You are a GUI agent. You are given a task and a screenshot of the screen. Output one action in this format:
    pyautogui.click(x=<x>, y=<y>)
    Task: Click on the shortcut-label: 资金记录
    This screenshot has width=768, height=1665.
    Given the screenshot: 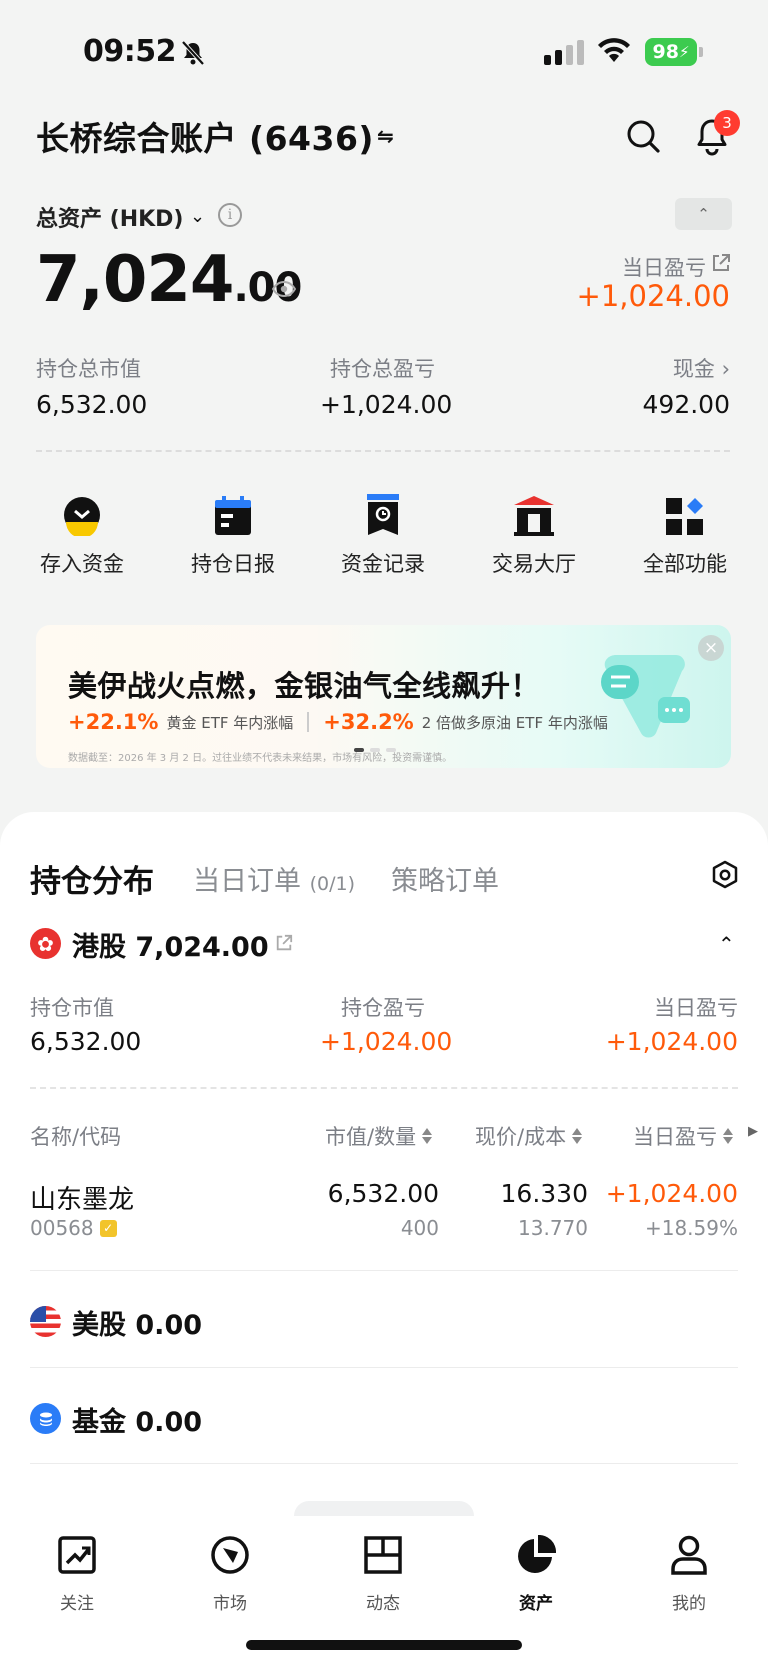 What is the action you would take?
    pyautogui.click(x=383, y=564)
    